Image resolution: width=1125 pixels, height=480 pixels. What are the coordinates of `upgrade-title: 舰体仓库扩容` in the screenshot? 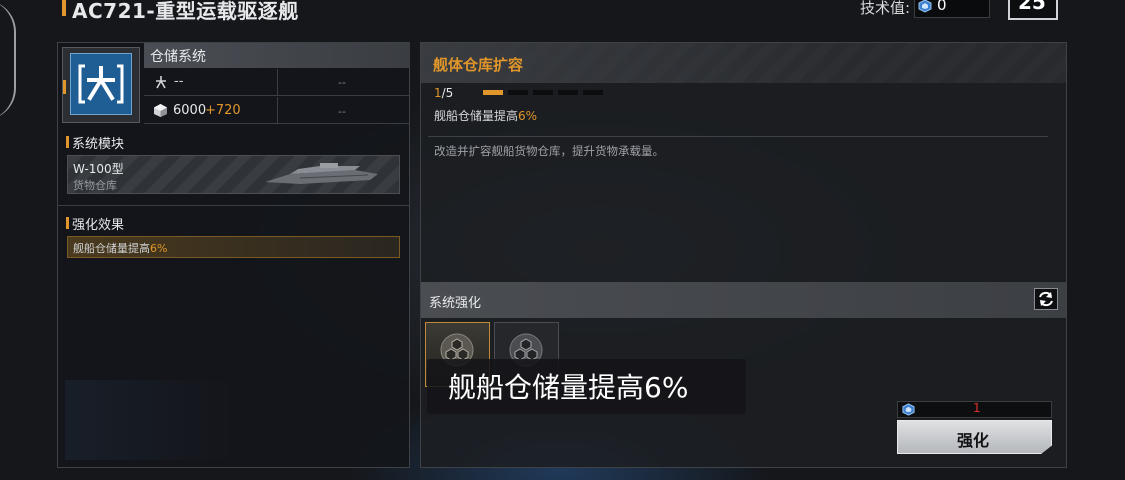 It's located at (478, 65).